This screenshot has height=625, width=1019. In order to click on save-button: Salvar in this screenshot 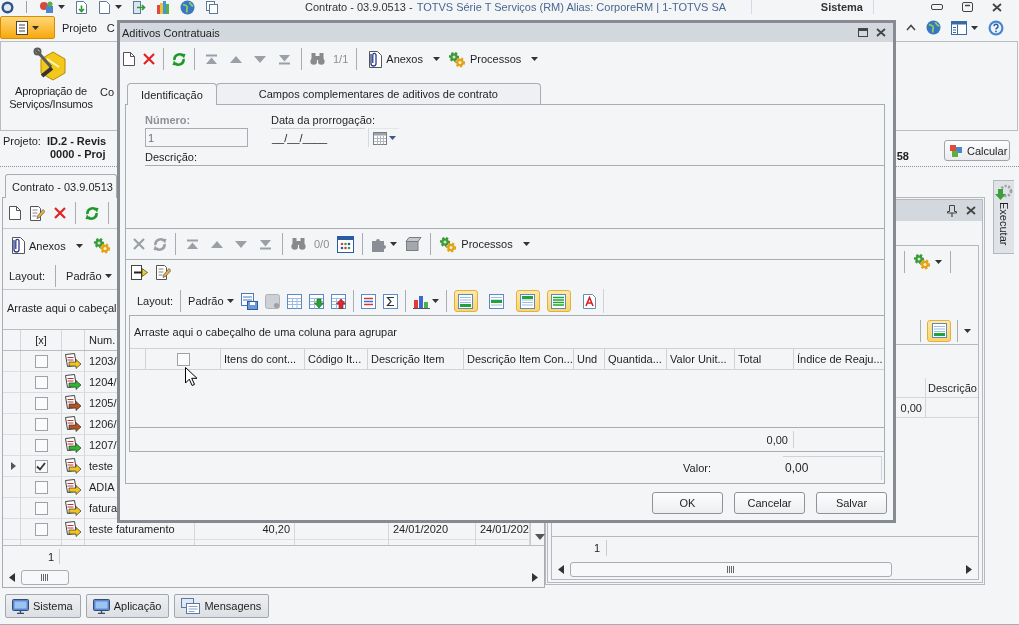, I will do `click(851, 503)`.